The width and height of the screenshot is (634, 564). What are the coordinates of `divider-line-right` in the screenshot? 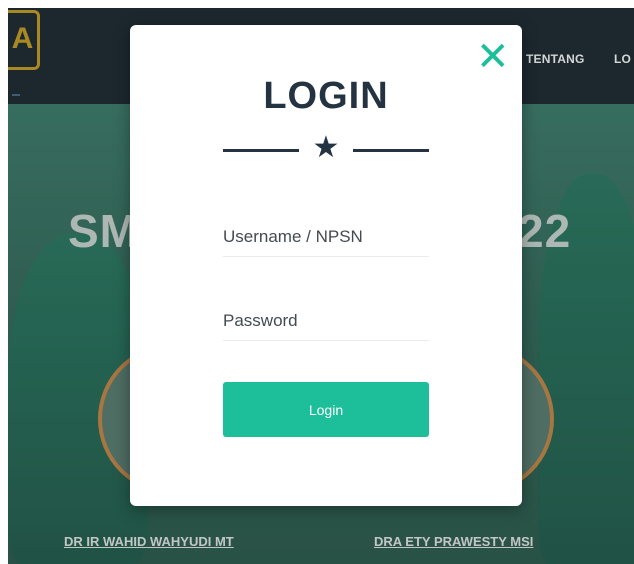 It's located at (391, 150).